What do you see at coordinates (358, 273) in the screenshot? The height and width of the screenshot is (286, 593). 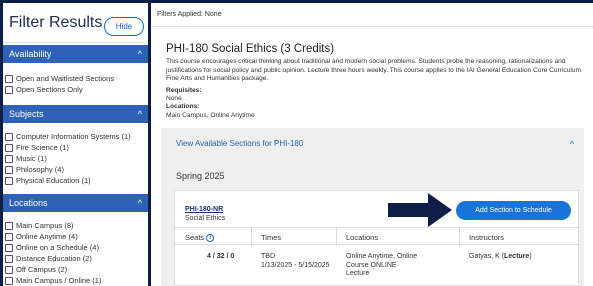 I see `location-line: Lecture` at bounding box center [358, 273].